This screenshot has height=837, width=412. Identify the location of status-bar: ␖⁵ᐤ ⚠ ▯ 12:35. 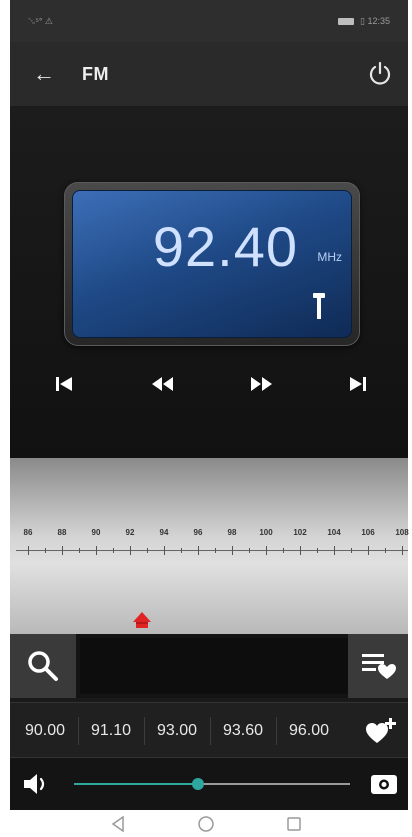
(209, 21).